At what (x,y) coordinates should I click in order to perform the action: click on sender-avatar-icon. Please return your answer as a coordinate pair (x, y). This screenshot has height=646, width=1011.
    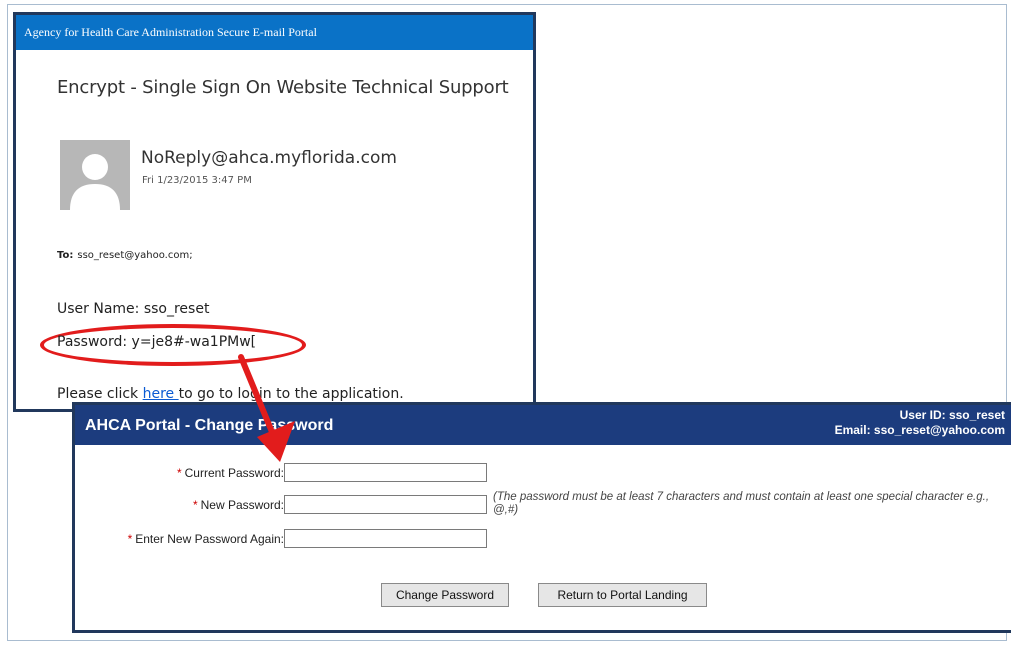
    Looking at the image, I should click on (95, 175).